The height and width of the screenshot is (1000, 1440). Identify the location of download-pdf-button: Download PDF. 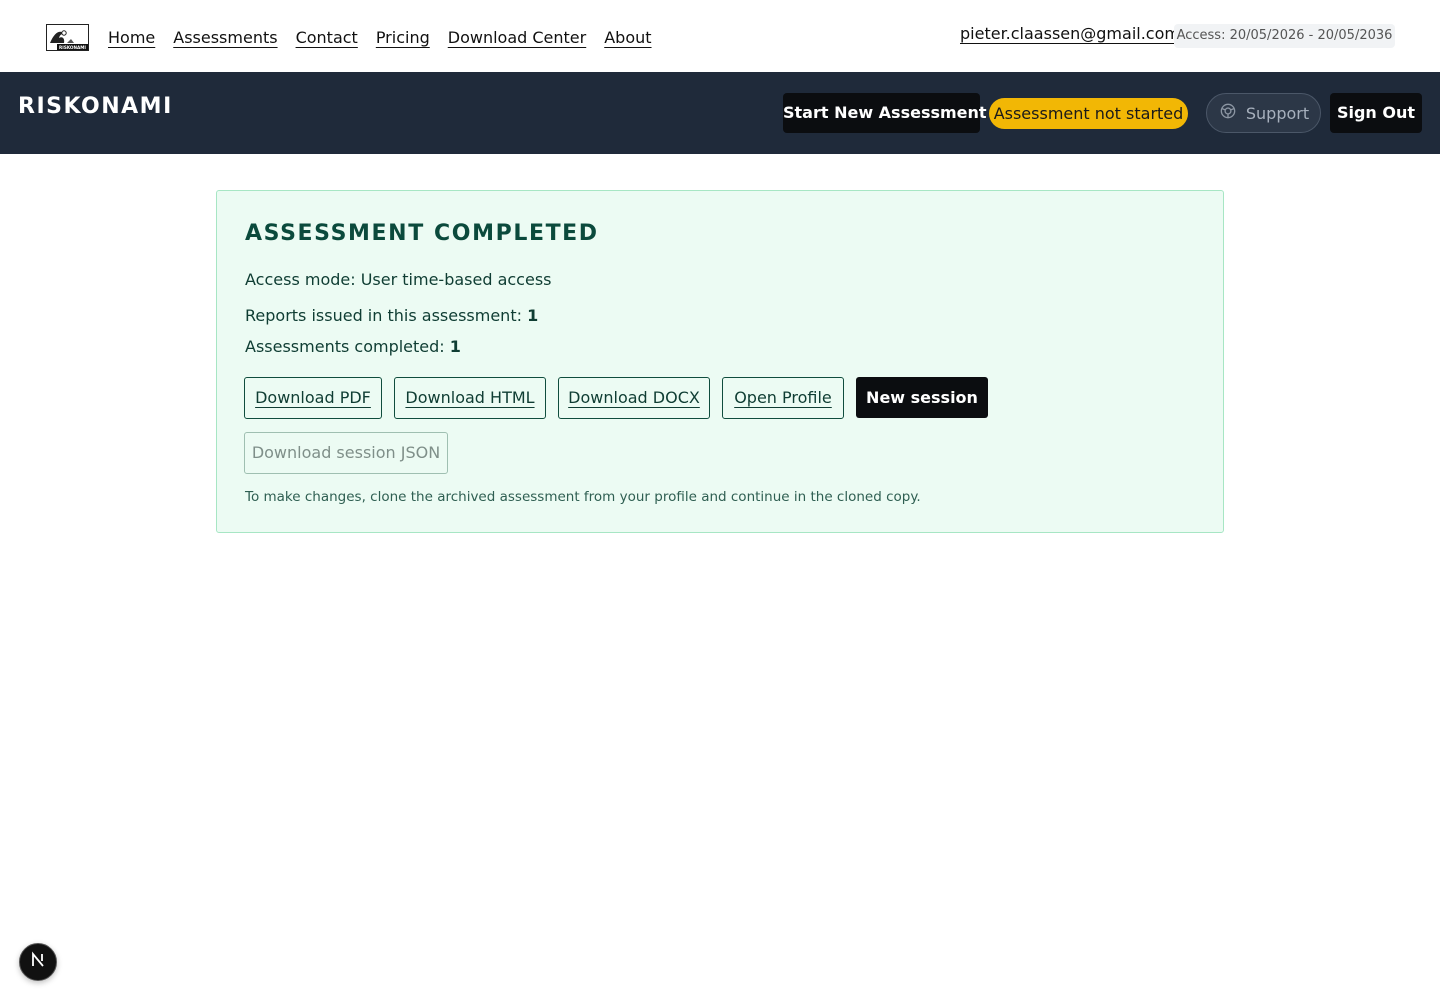
(313, 398).